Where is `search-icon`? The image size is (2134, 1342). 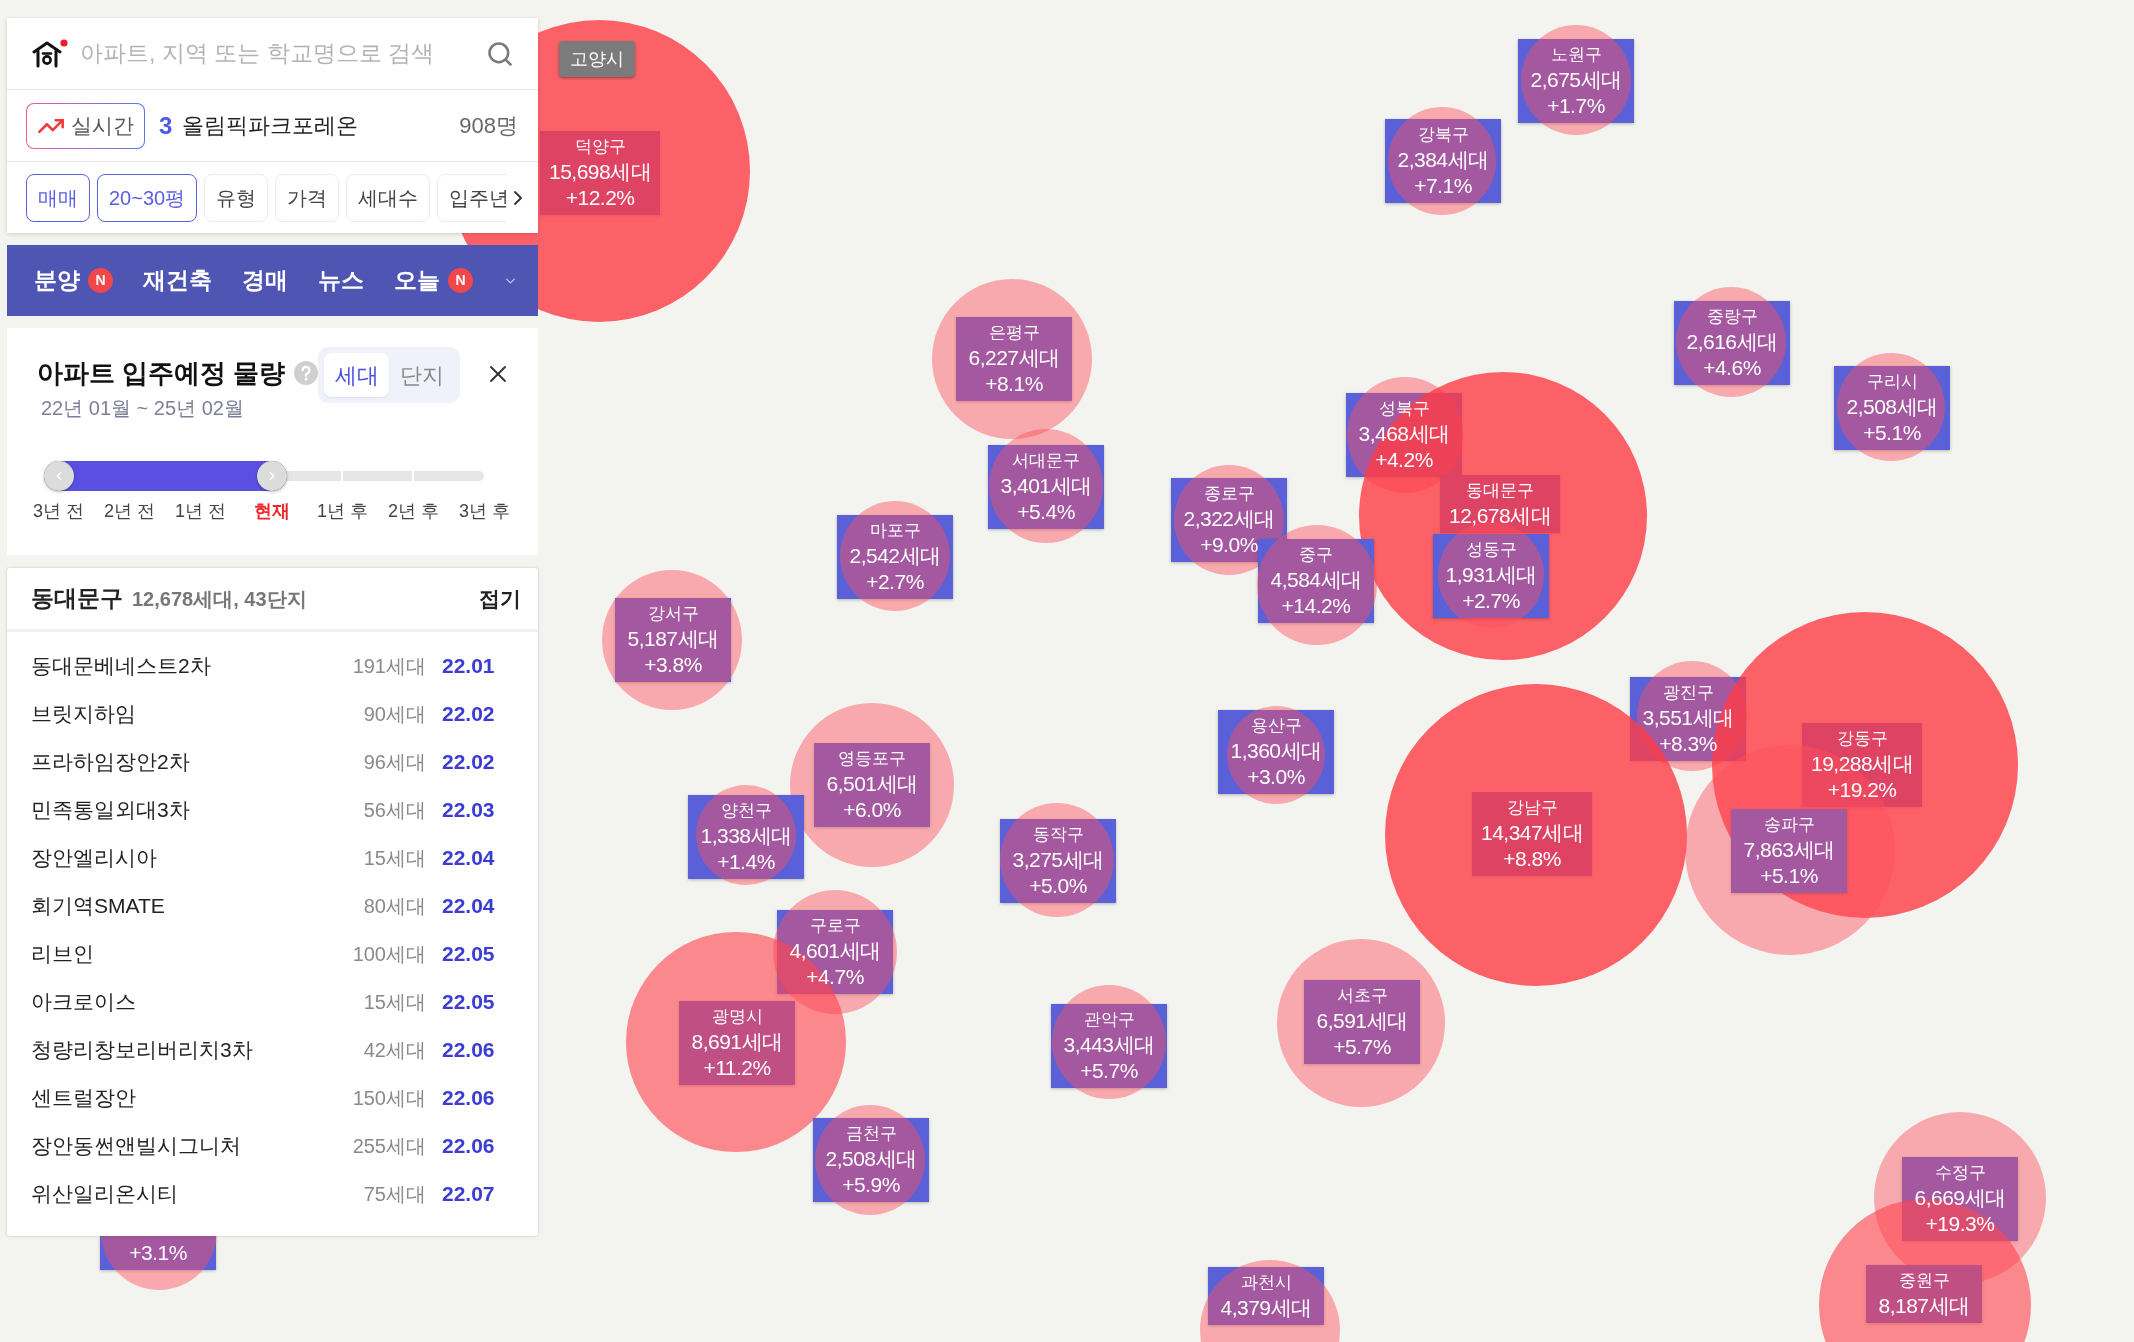 search-icon is located at coordinates (500, 53).